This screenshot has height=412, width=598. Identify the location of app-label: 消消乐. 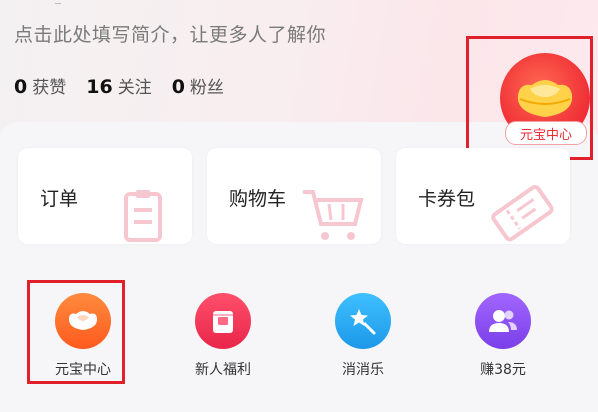
(363, 370).